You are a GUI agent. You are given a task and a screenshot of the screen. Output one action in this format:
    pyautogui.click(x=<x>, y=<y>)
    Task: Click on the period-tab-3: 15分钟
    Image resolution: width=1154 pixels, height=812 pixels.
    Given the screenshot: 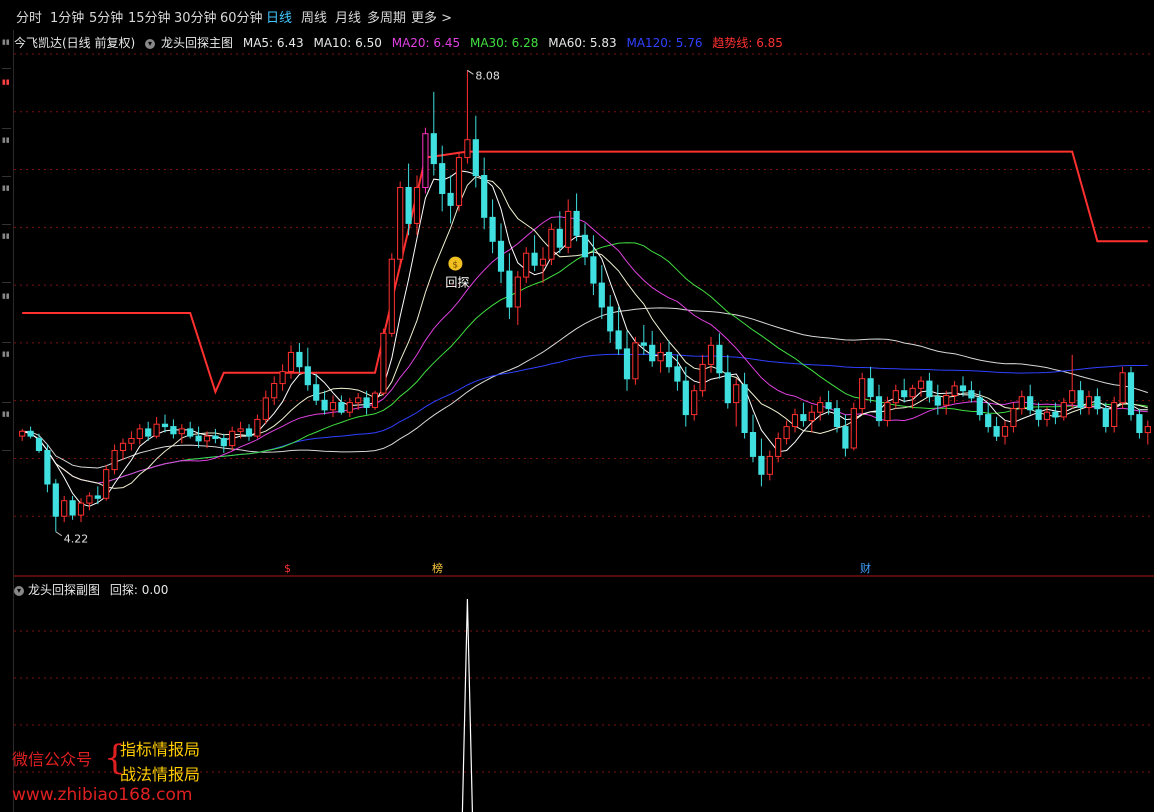 What is the action you would take?
    pyautogui.click(x=149, y=16)
    